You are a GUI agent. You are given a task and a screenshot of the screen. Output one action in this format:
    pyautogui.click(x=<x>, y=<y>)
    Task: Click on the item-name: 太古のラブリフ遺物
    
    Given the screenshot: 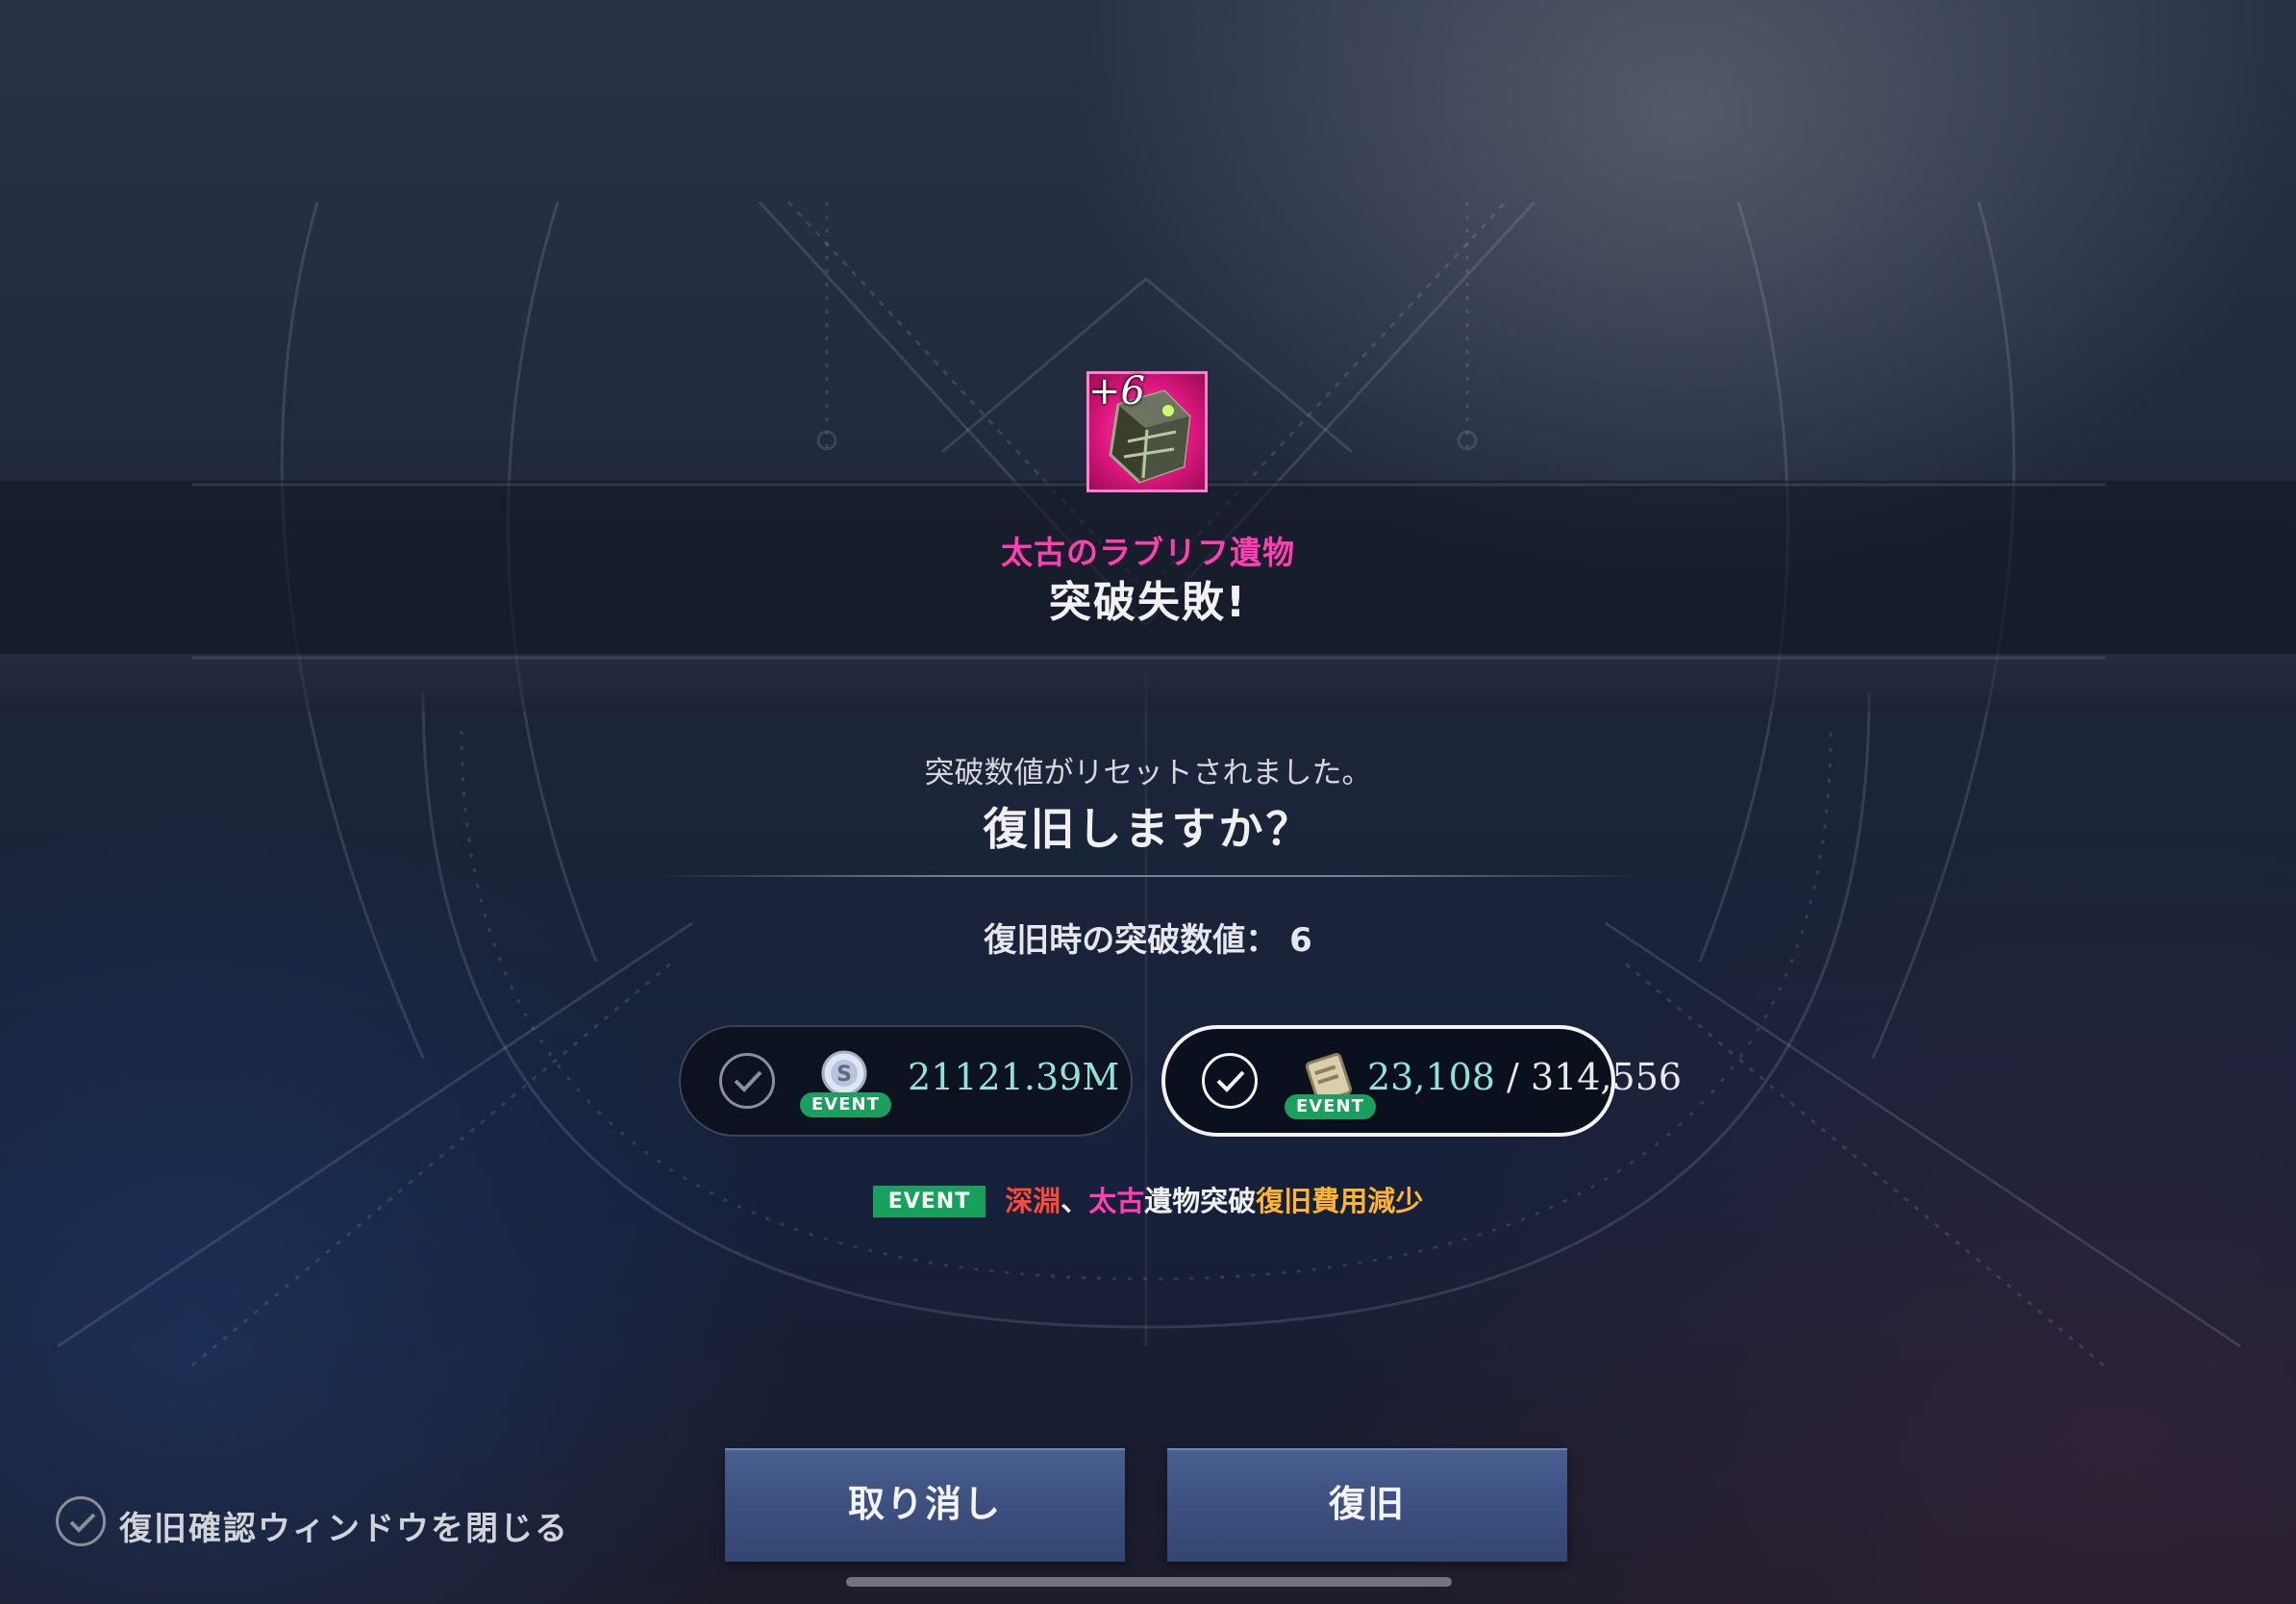 What is the action you would take?
    pyautogui.click(x=1148, y=552)
    